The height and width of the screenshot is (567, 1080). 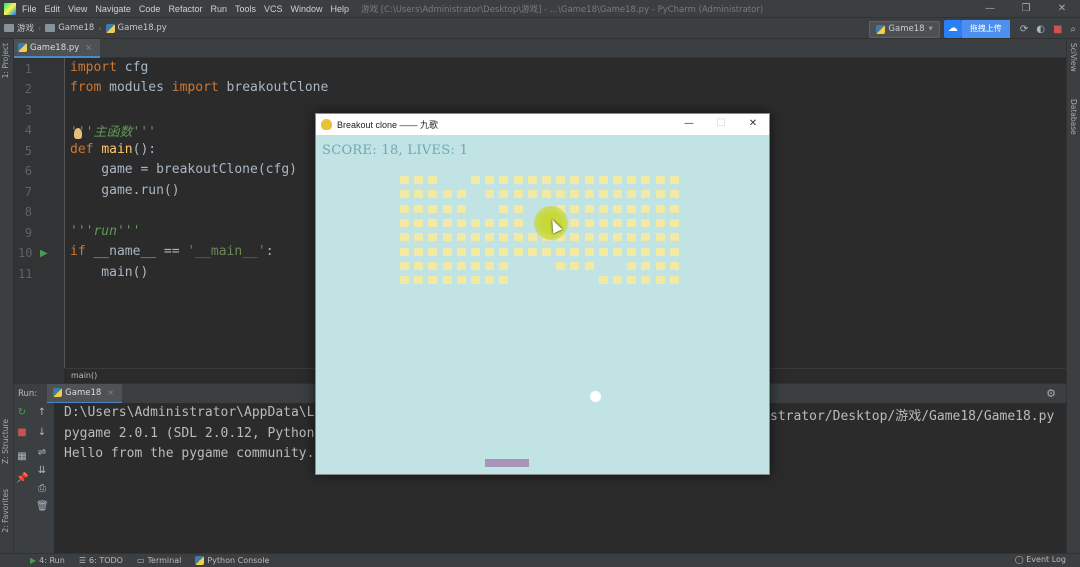 I want to click on menu-help: Help, so click(x=340, y=9).